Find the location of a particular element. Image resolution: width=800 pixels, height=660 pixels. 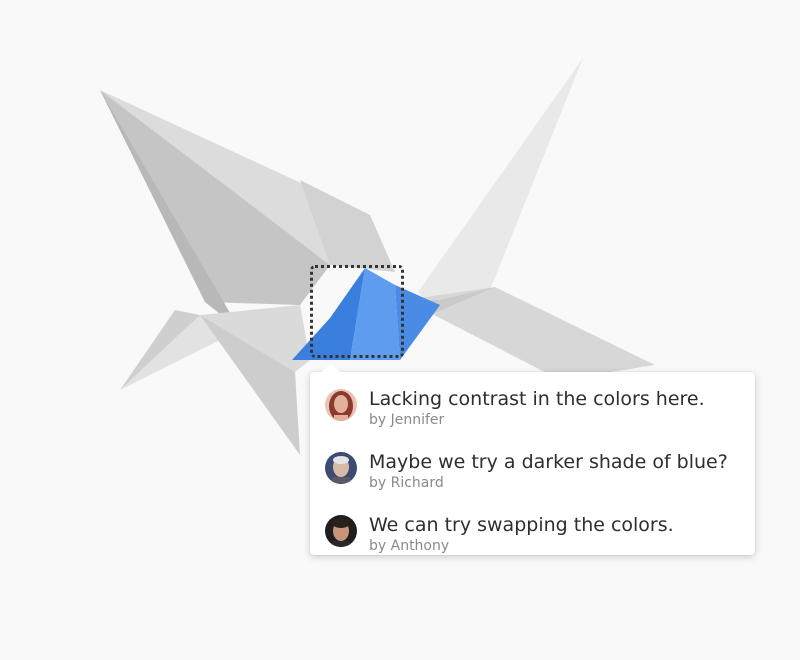

crane-right-wing is located at coordinates (500, 181).